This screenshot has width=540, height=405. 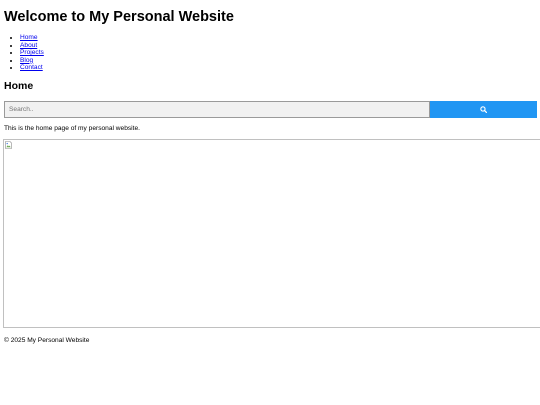 I want to click on broken-image-icon, so click(x=8, y=145).